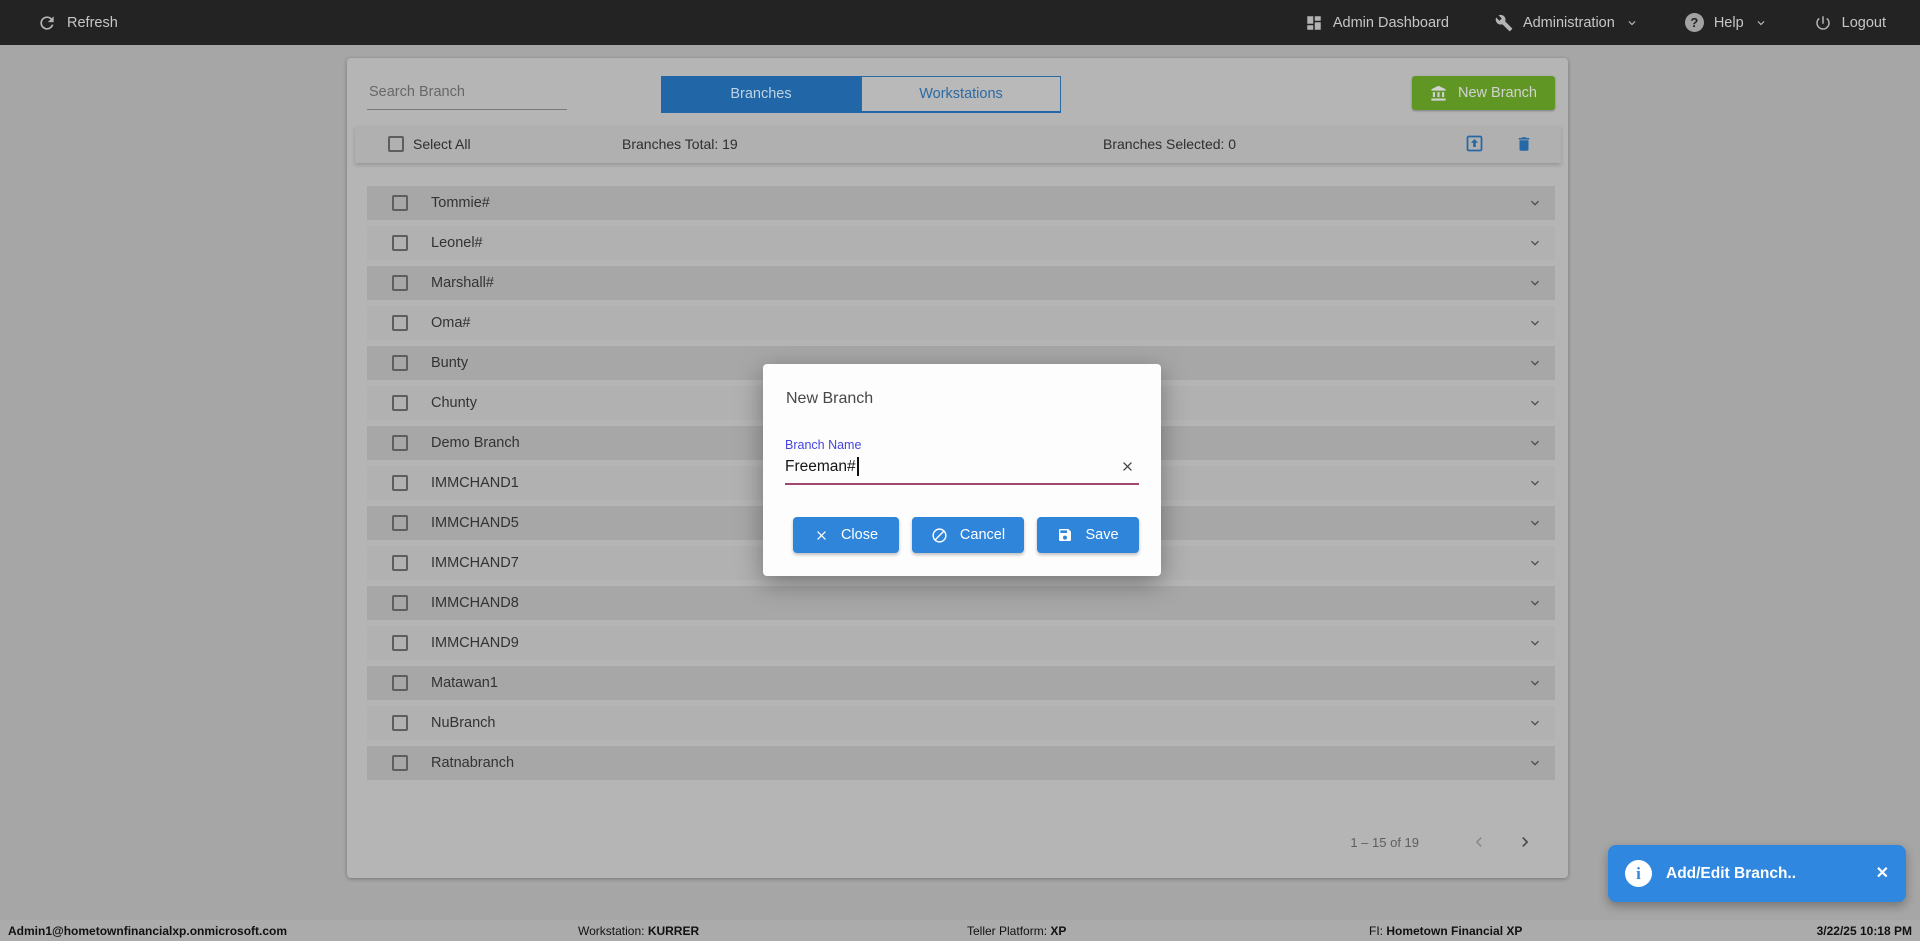 The width and height of the screenshot is (1920, 941). What do you see at coordinates (1694, 22) in the screenshot?
I see `help-icon: ?` at bounding box center [1694, 22].